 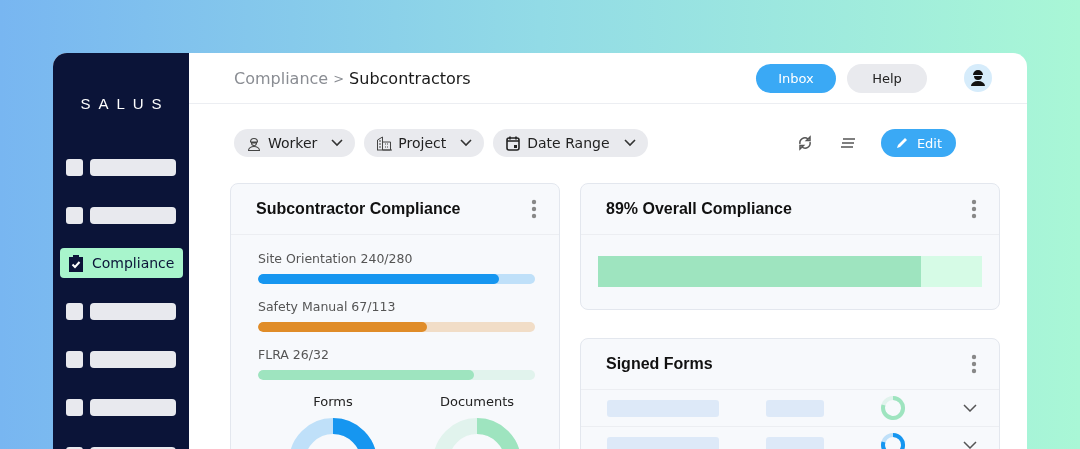 I want to click on chart-label: Forms, so click(x=333, y=401).